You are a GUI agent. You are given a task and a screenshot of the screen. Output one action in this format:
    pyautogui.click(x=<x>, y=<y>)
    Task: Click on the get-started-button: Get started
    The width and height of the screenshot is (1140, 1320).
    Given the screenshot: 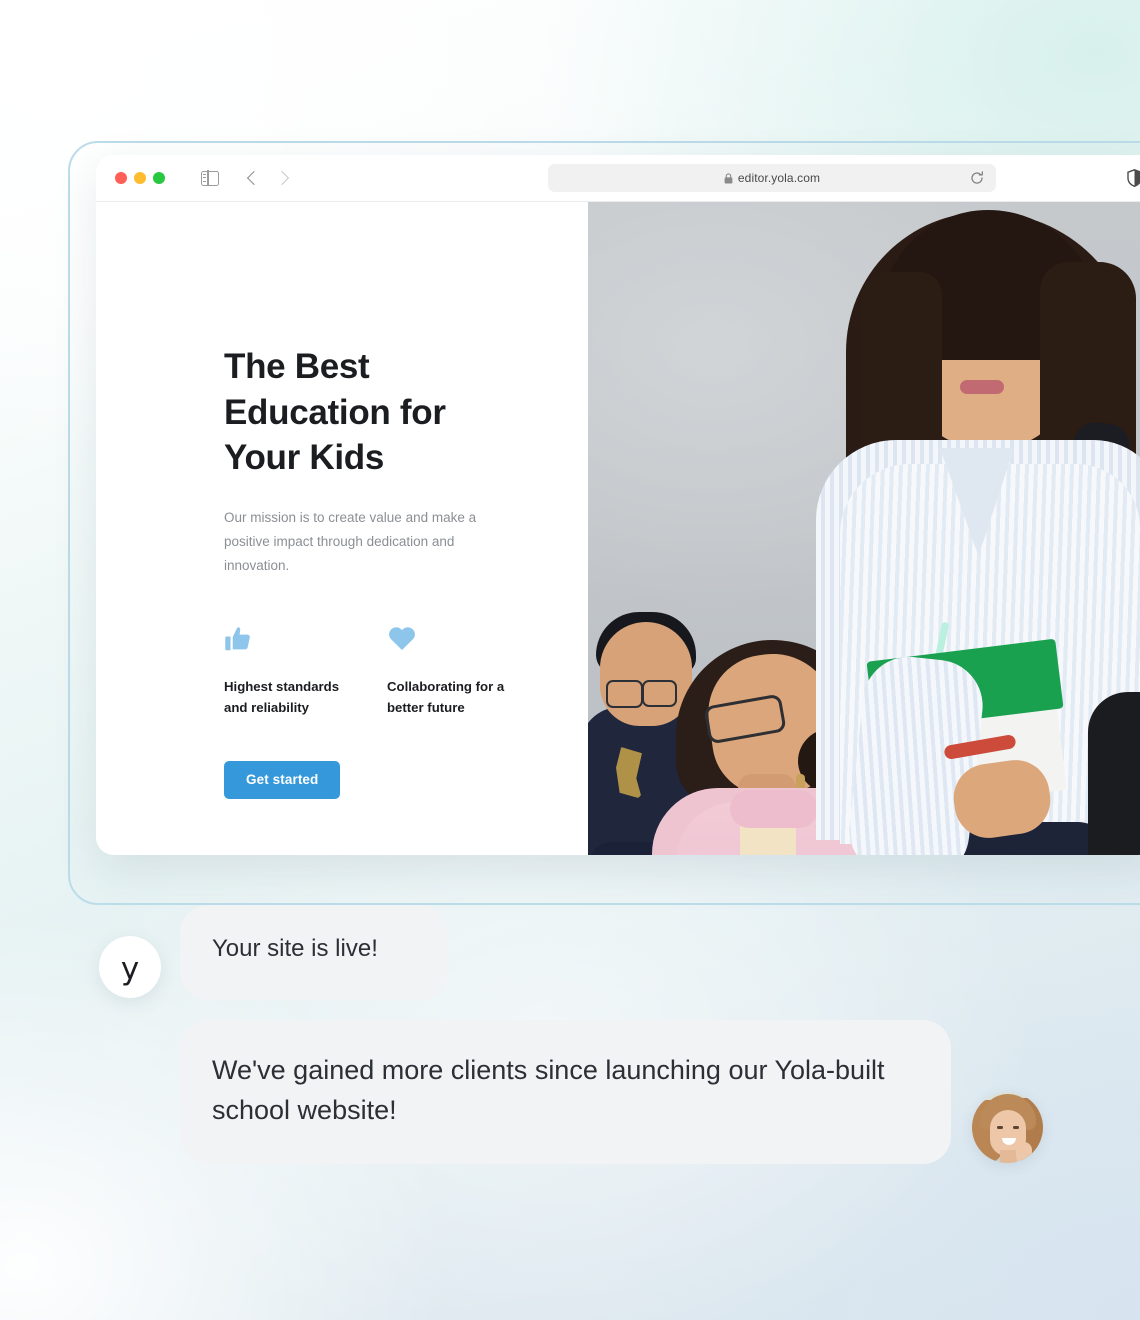 What is the action you would take?
    pyautogui.click(x=282, y=780)
    